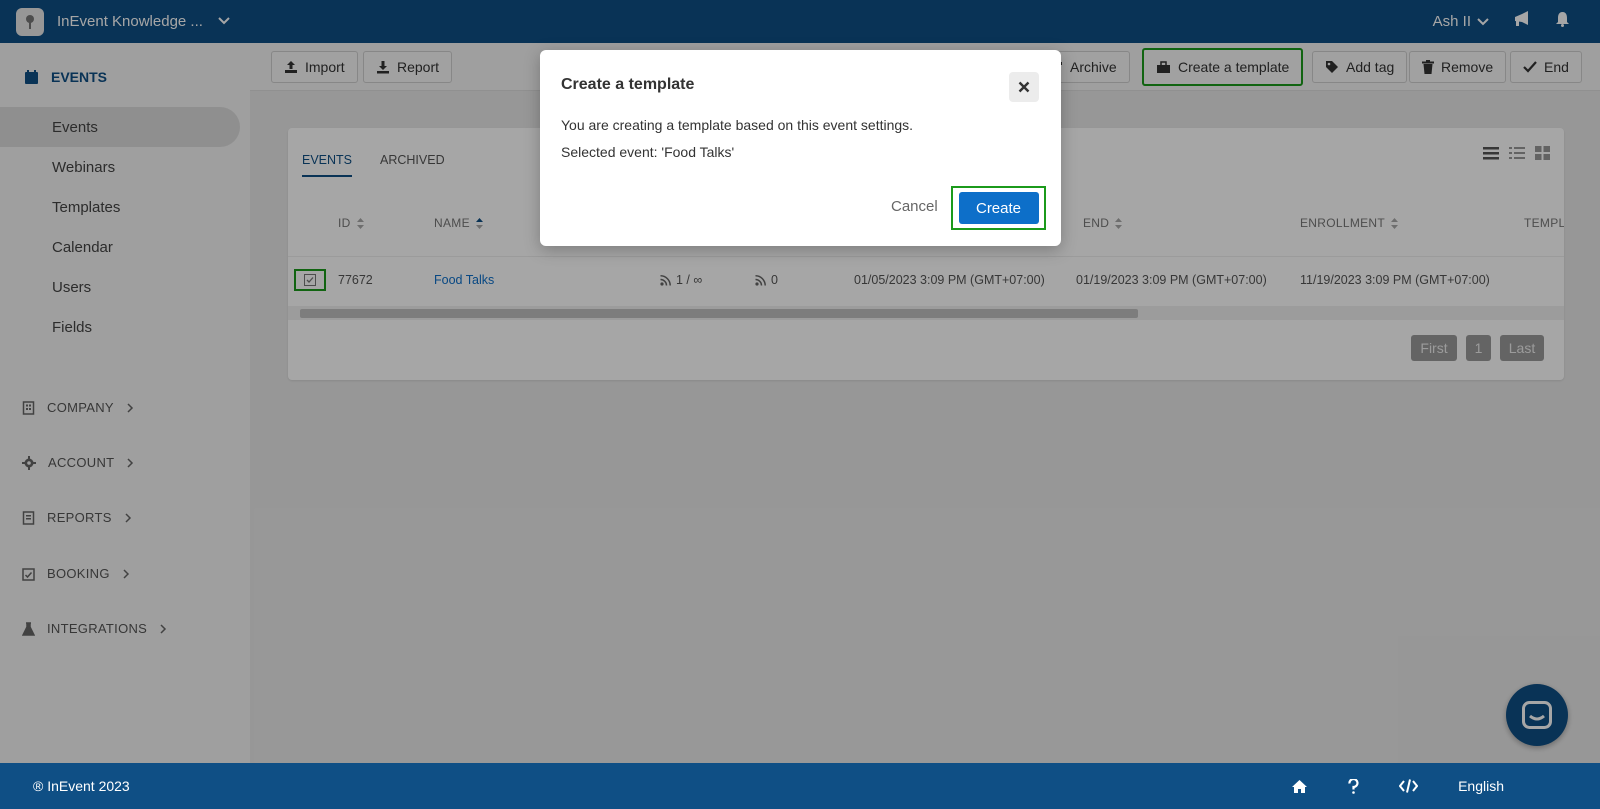  Describe the element at coordinates (914, 206) in the screenshot. I see `cancel-button: Cancel` at that location.